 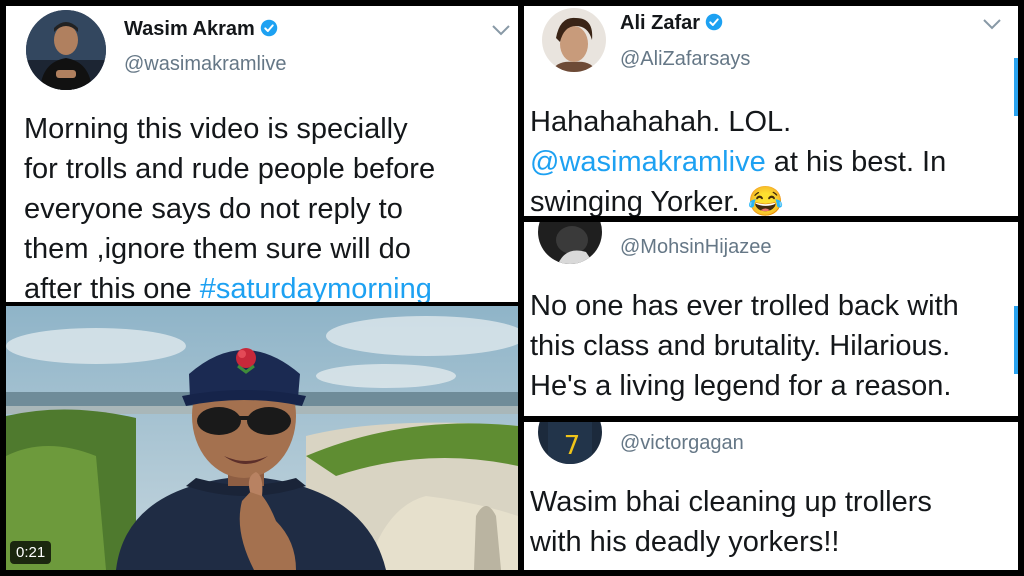 I want to click on svg-text: 7, so click(x=572, y=446).